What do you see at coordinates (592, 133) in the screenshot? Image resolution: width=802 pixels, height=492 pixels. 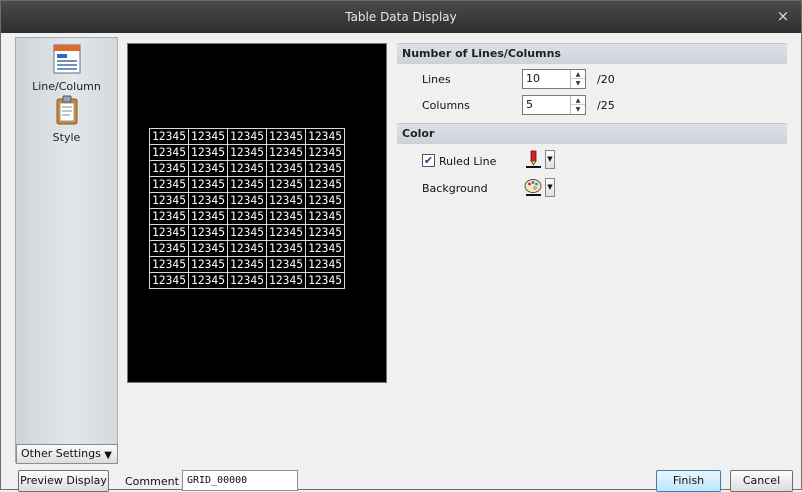 I see `section-color-header: Color` at bounding box center [592, 133].